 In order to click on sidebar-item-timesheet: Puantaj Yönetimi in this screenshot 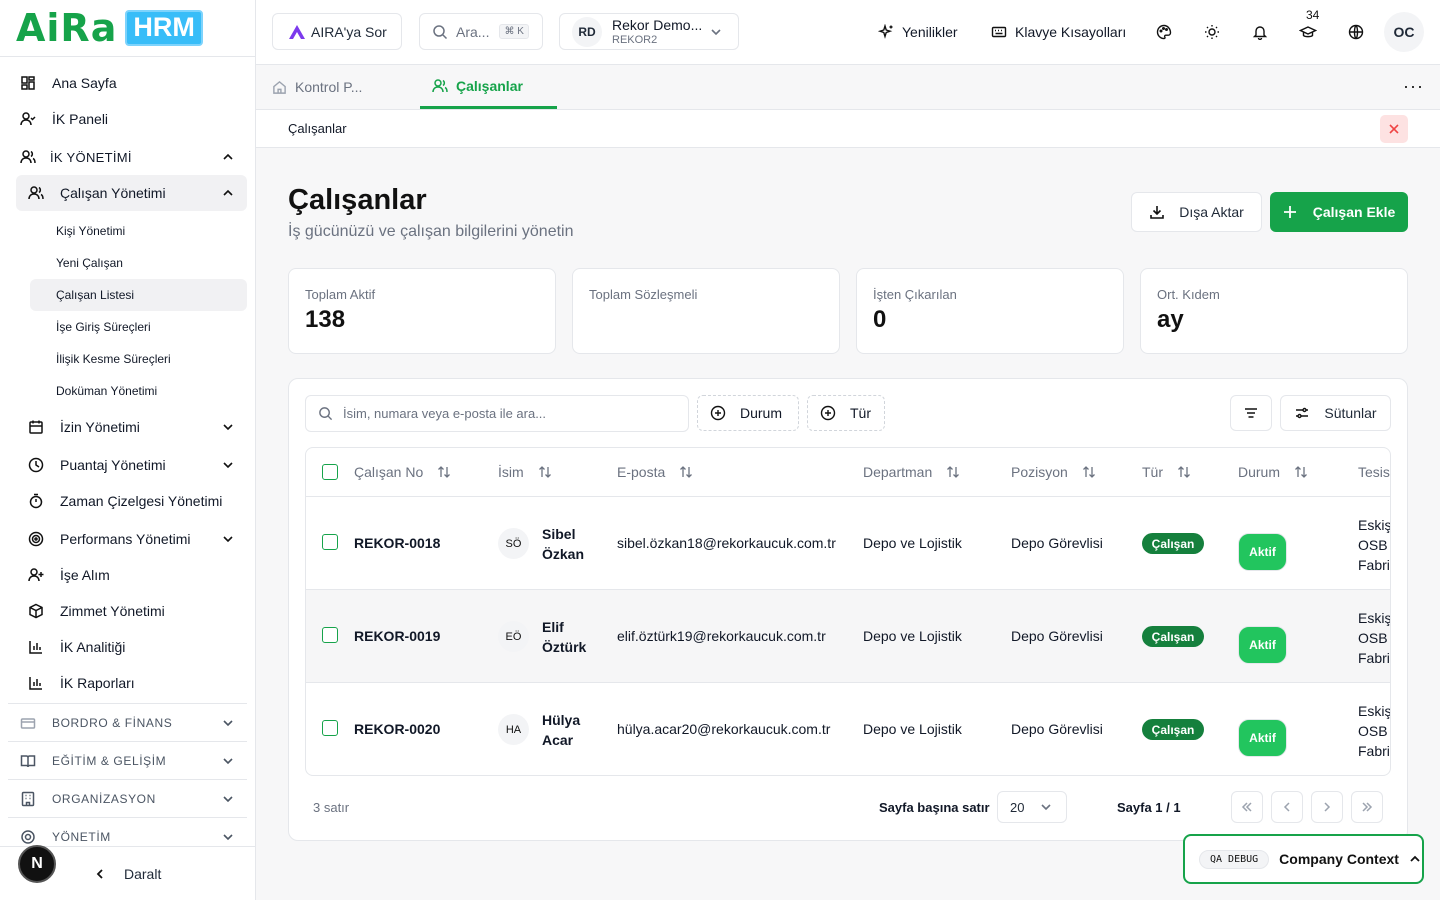, I will do `click(131, 465)`.